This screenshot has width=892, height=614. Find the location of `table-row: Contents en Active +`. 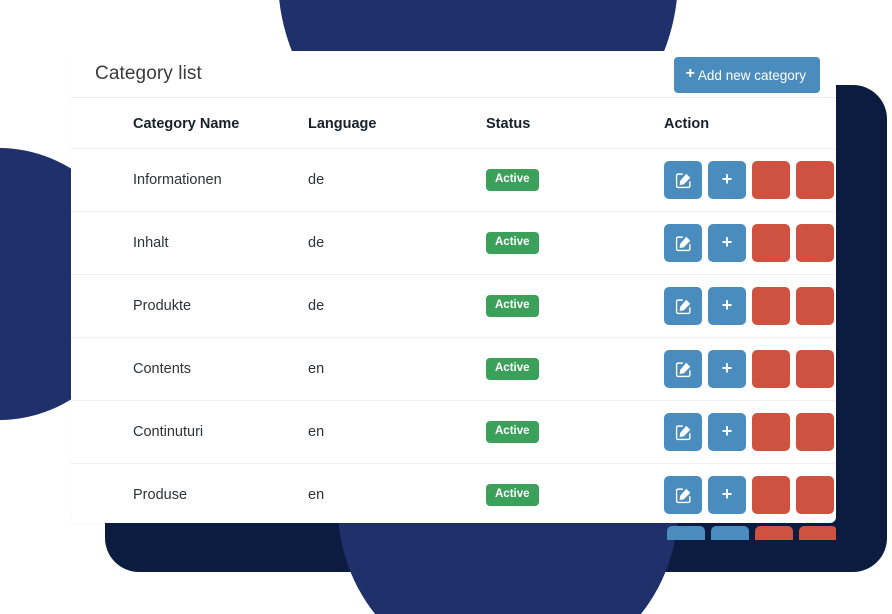

table-row: Contents en Active + is located at coordinates (453, 369).